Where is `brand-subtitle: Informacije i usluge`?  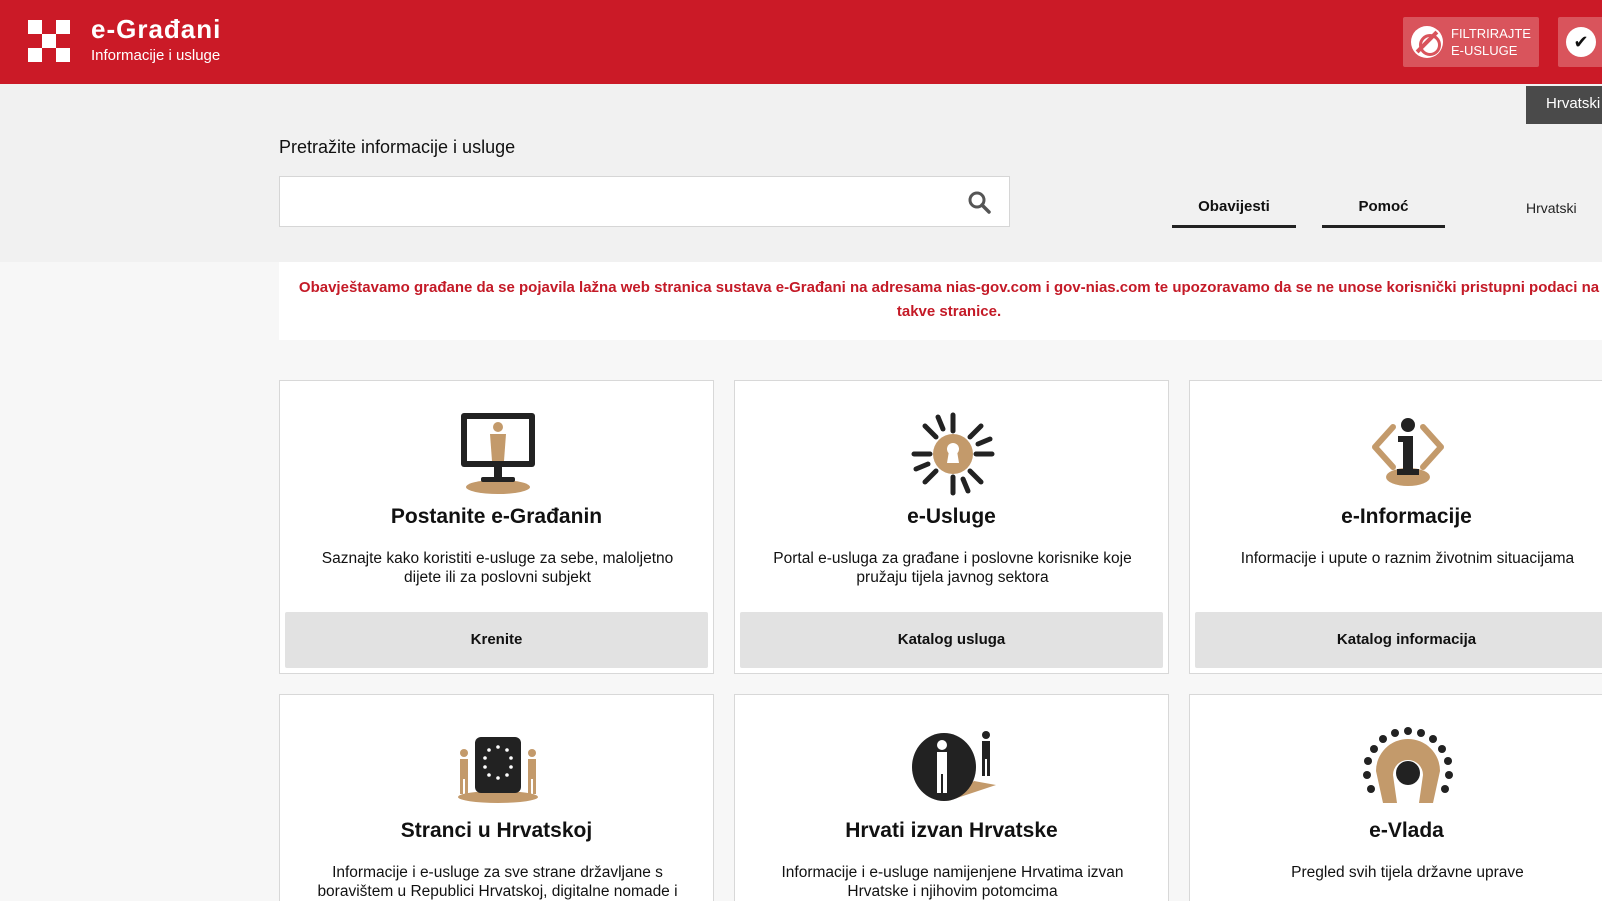
brand-subtitle: Informacije i usluge is located at coordinates (156, 55).